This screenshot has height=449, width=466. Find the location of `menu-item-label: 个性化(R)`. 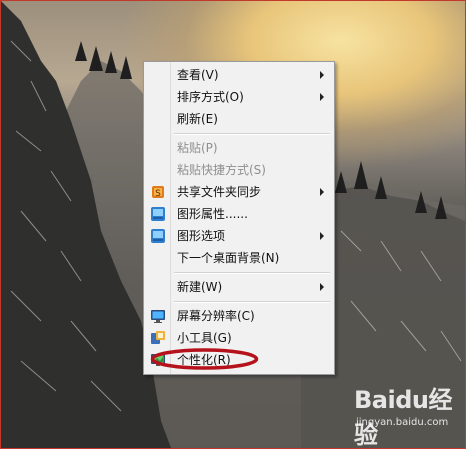

menu-item-label: 个性化(R) is located at coordinates (204, 360).